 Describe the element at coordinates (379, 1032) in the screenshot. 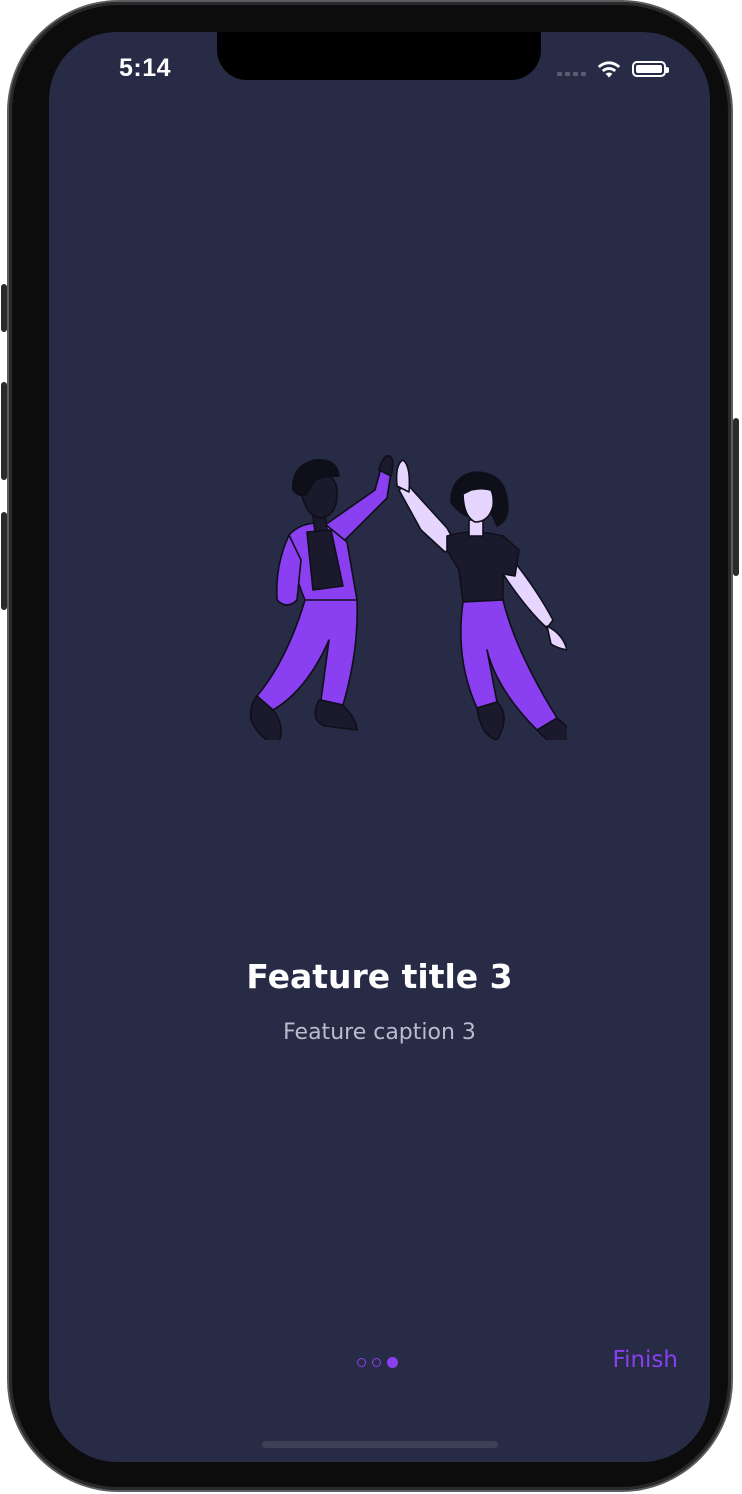

I see `feature-caption: Feature caption 3` at that location.